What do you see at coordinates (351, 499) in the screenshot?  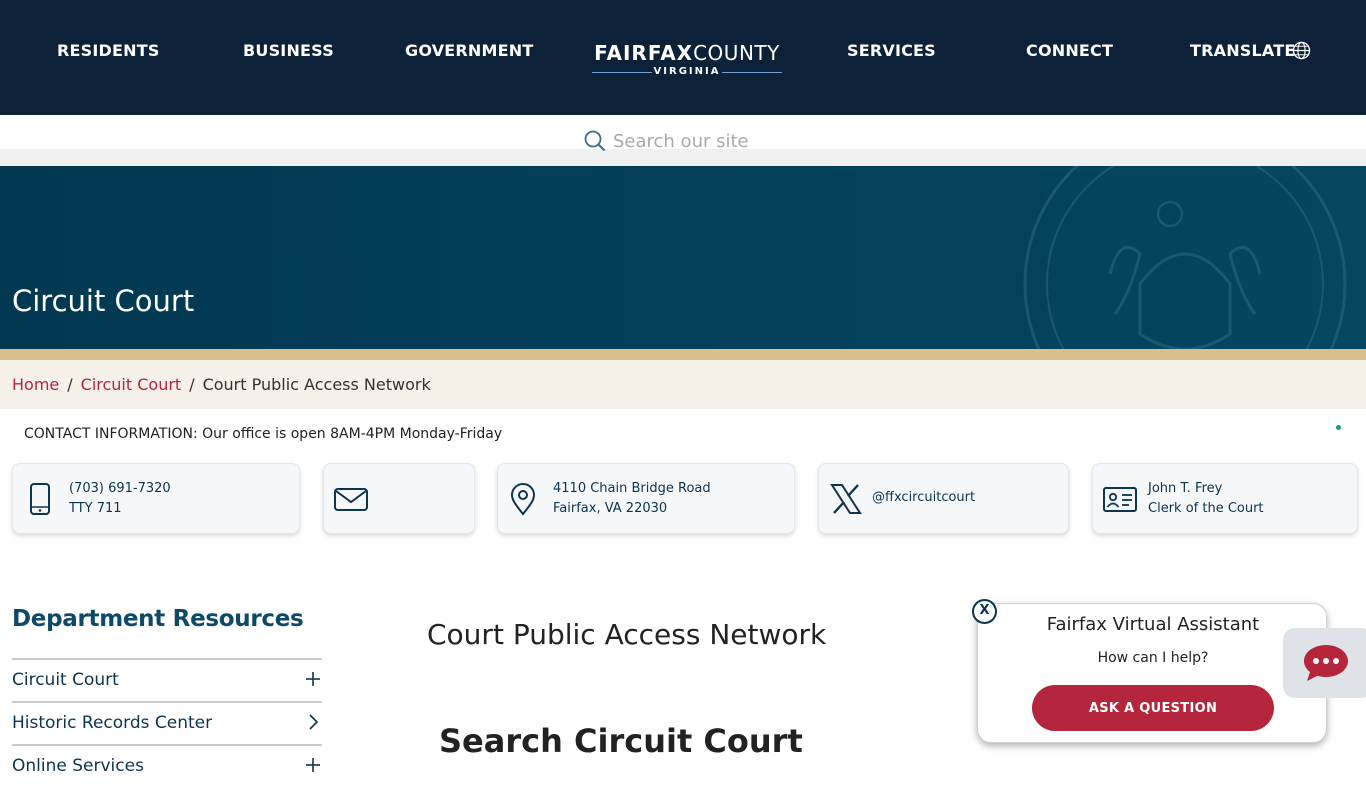 I see `email-icon` at bounding box center [351, 499].